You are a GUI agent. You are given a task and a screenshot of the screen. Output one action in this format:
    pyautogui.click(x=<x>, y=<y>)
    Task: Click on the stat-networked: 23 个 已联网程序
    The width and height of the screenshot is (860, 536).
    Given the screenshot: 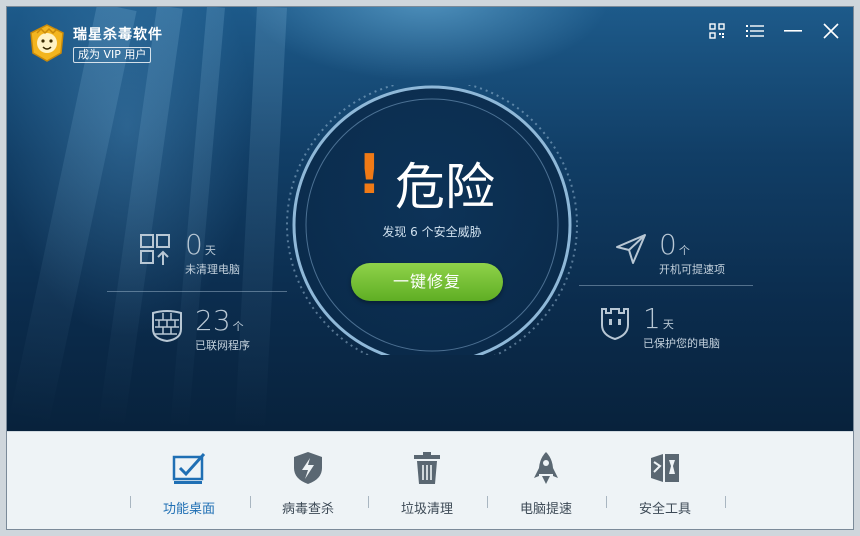 What is the action you would take?
    pyautogui.click(x=199, y=330)
    